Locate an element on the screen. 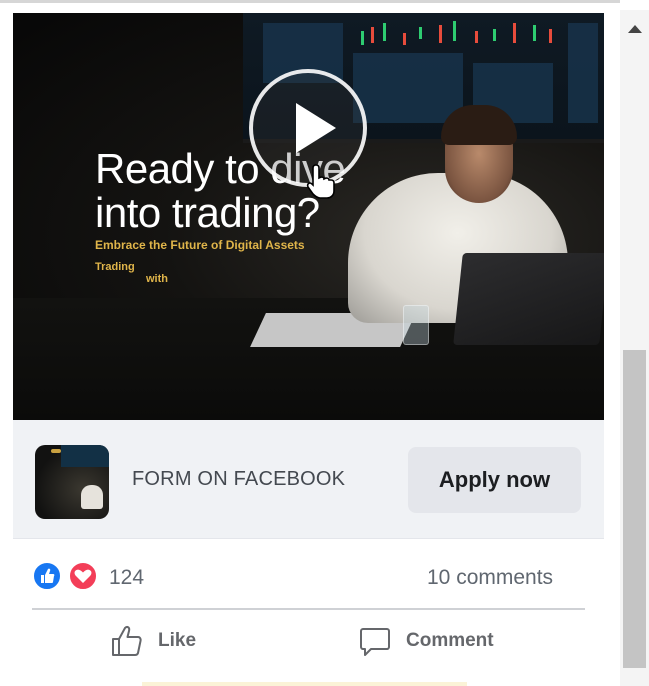 This screenshot has height=686, width=649. like-label: Like is located at coordinates (177, 640).